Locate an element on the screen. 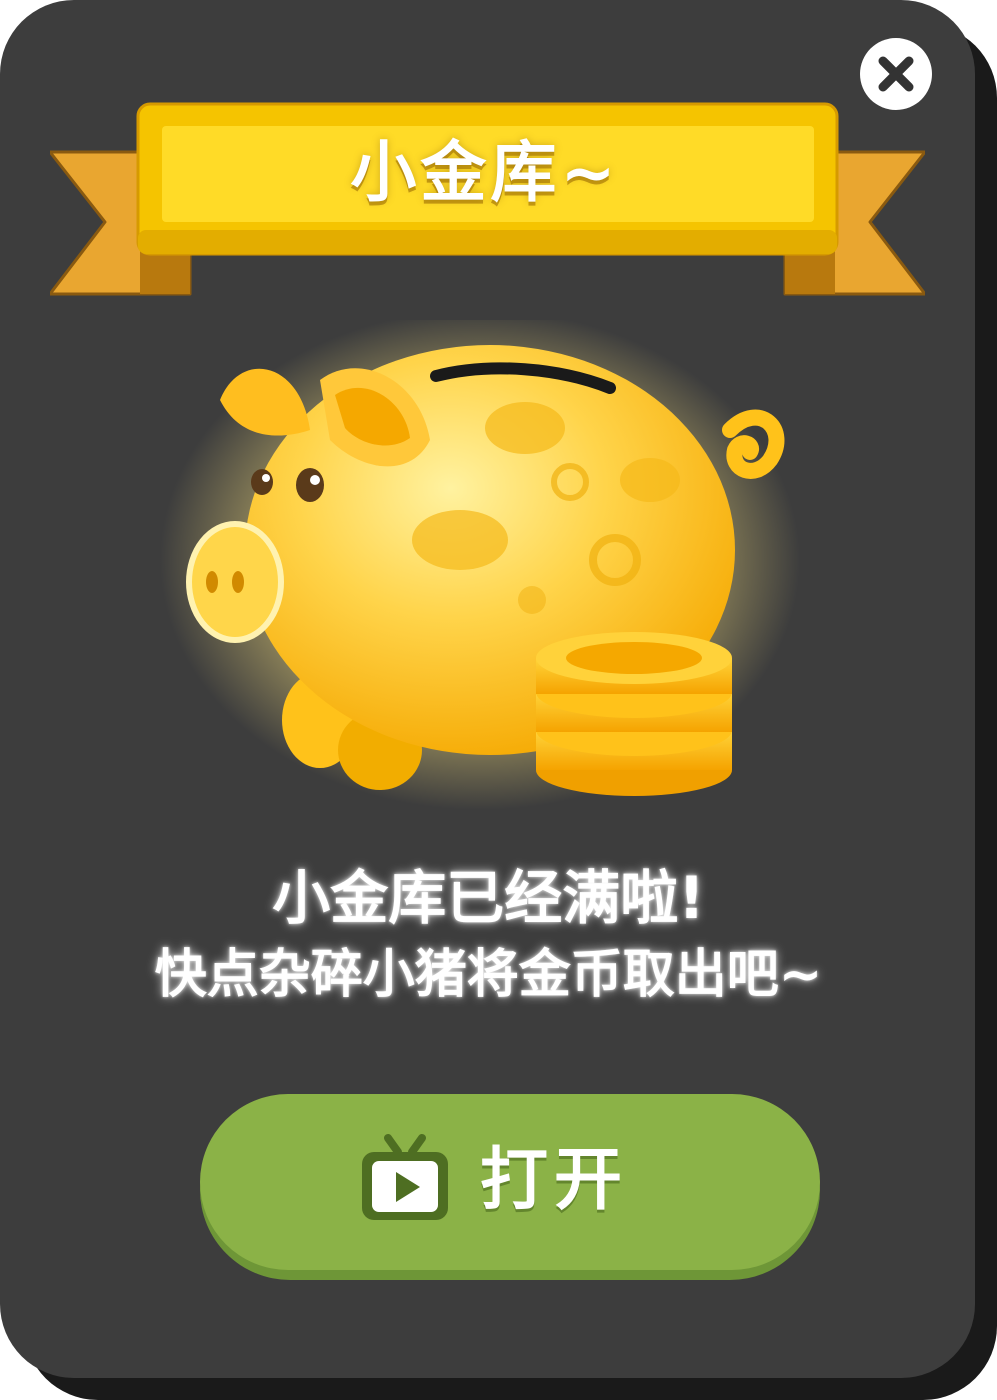 The width and height of the screenshot is (997, 1400). coin-stack is located at coordinates (634, 714).